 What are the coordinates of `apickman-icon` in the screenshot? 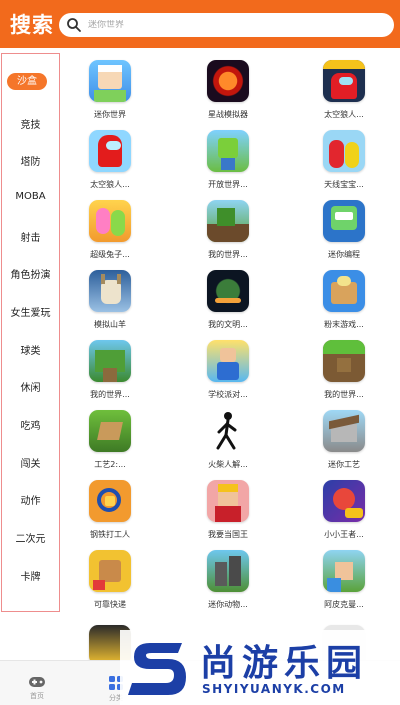 It's located at (344, 571).